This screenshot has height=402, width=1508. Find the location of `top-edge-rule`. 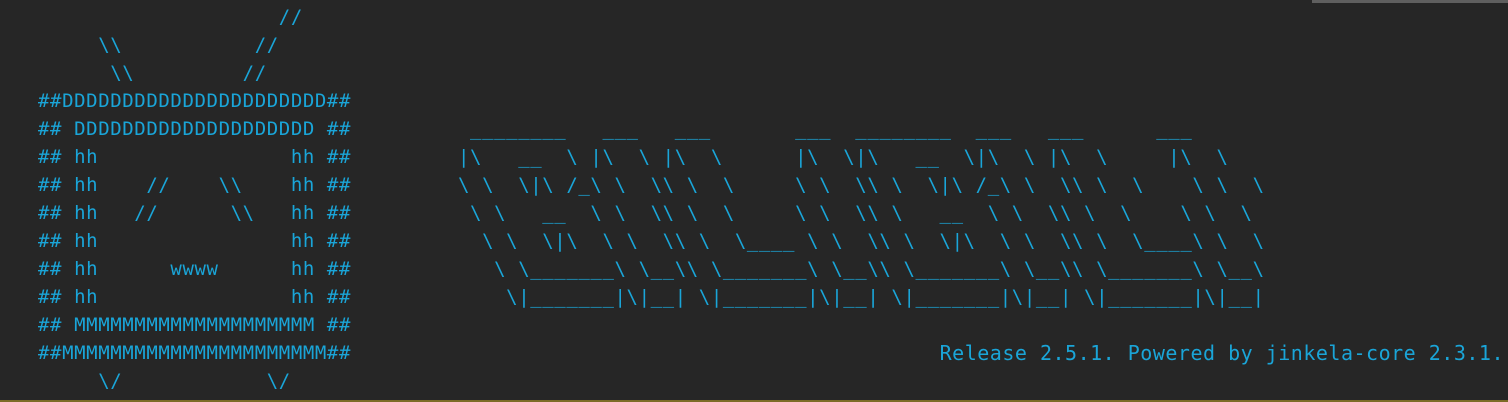

top-edge-rule is located at coordinates (1410, 1).